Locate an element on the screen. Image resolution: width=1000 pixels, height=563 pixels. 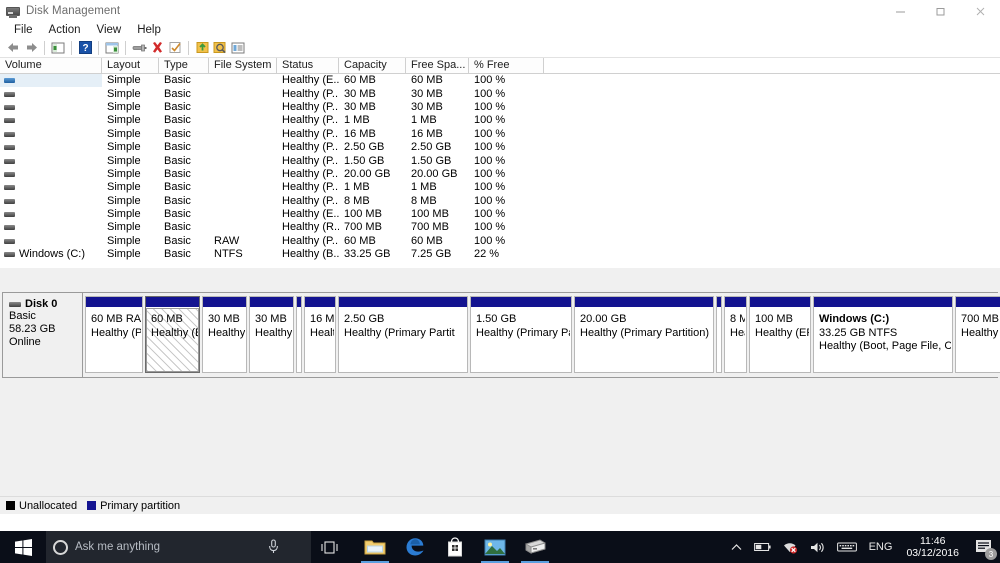
action-center-icon: 3 is located at coordinates (983, 547).